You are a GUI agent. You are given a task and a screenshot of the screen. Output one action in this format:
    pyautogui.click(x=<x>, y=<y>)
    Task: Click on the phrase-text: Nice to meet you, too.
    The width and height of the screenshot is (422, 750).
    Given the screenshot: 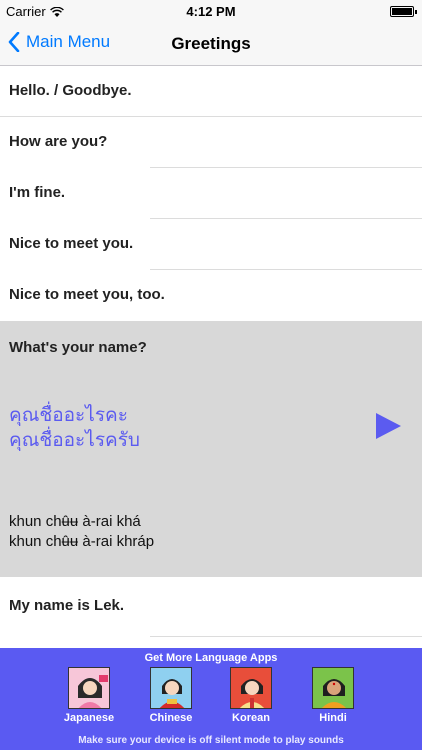 What is the action you would take?
    pyautogui.click(x=87, y=294)
    